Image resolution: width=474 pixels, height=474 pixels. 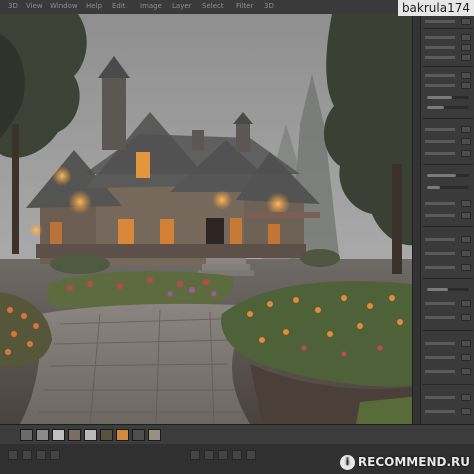 I want to click on properties-panel, so click(x=447, y=223).